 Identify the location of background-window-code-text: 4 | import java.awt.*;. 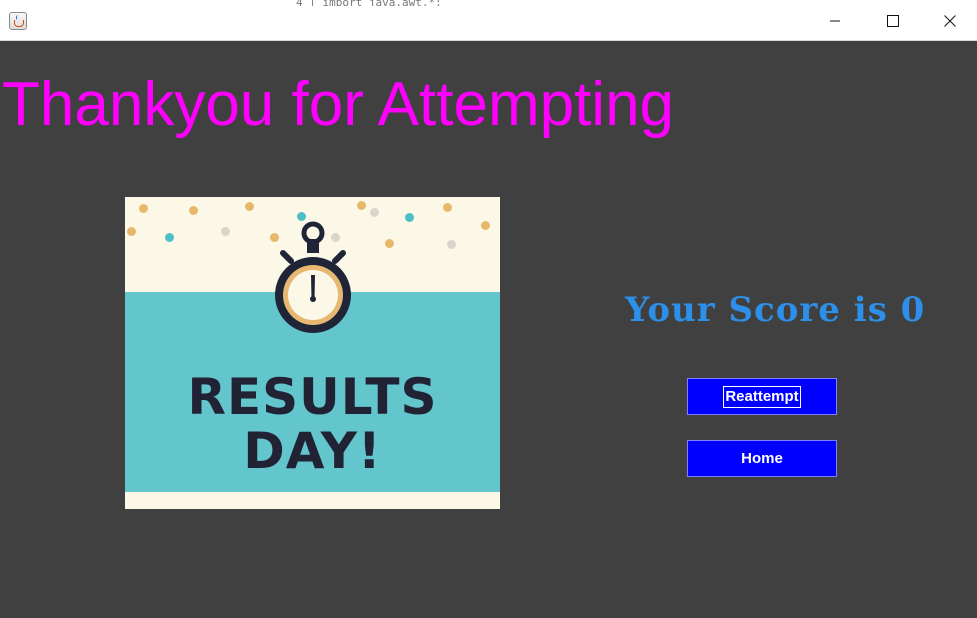
(446, 3).